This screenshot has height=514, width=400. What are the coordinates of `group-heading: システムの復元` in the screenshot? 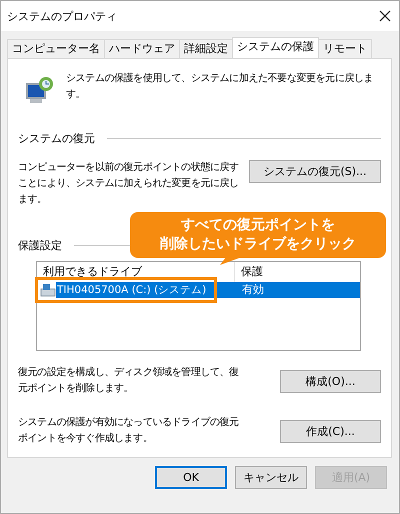 It's located at (56, 138).